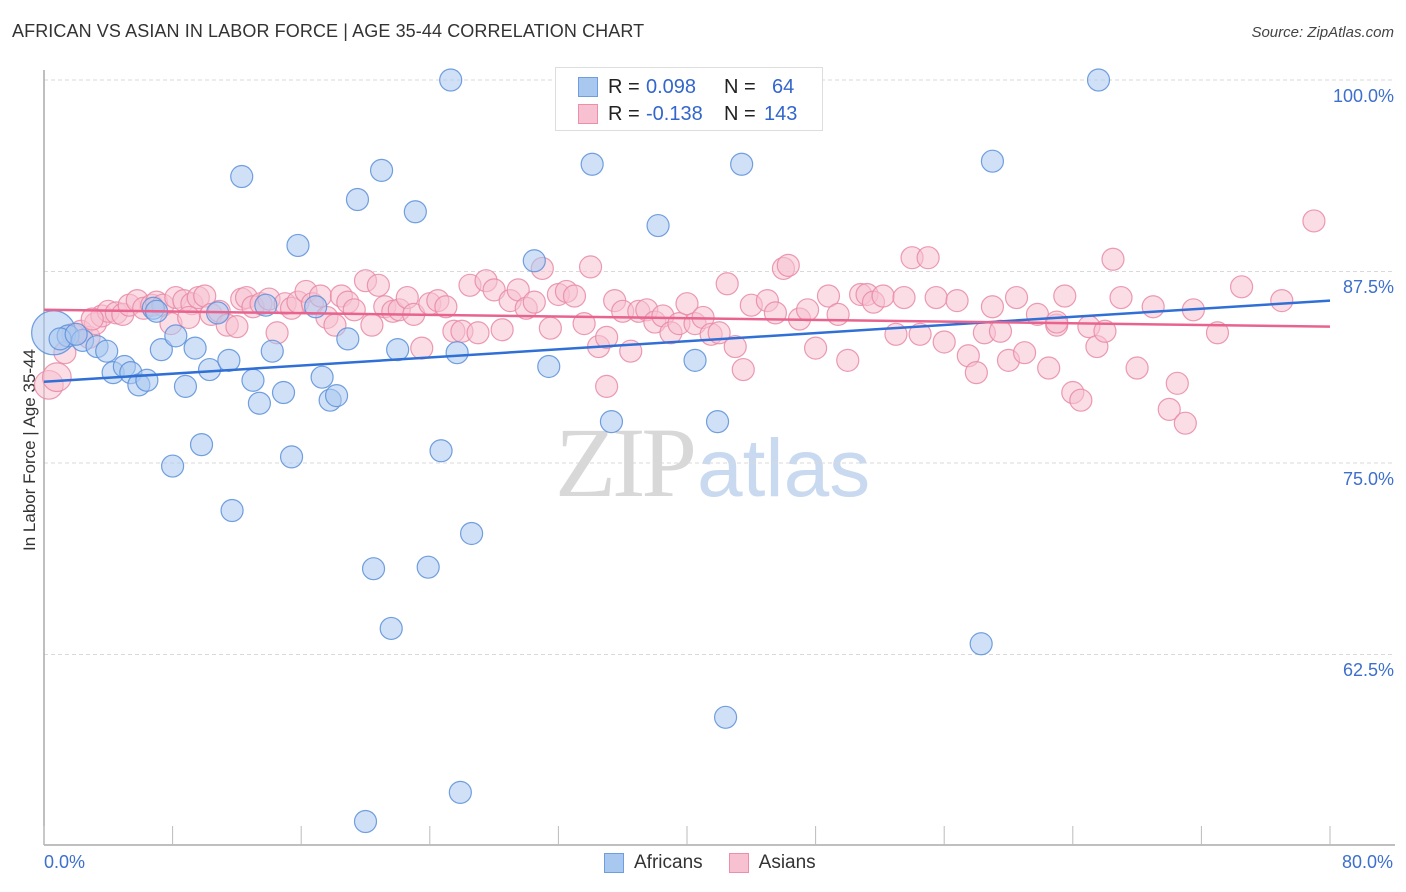 This screenshot has height=892, width=1406. What do you see at coordinates (1368, 479) in the screenshot?
I see `y-tick-label: 75.0%` at bounding box center [1368, 479].